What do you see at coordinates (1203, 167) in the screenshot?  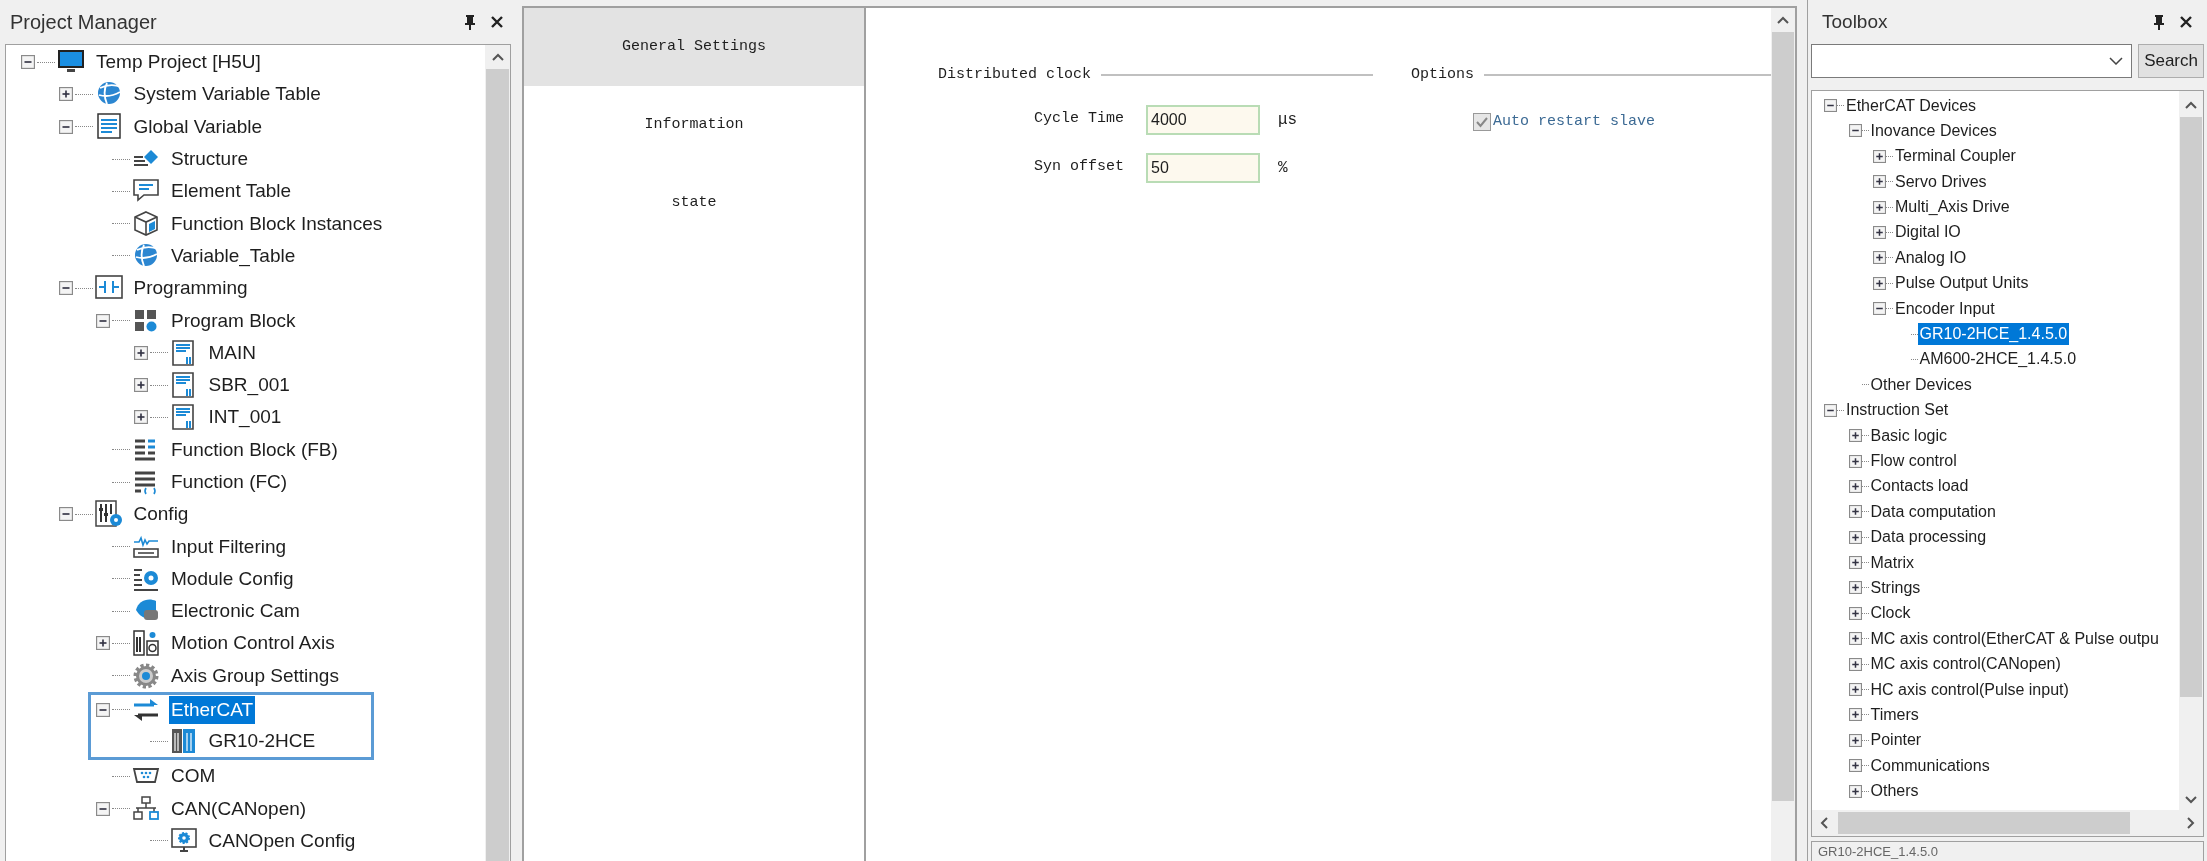 I see `text-field: 50` at bounding box center [1203, 167].